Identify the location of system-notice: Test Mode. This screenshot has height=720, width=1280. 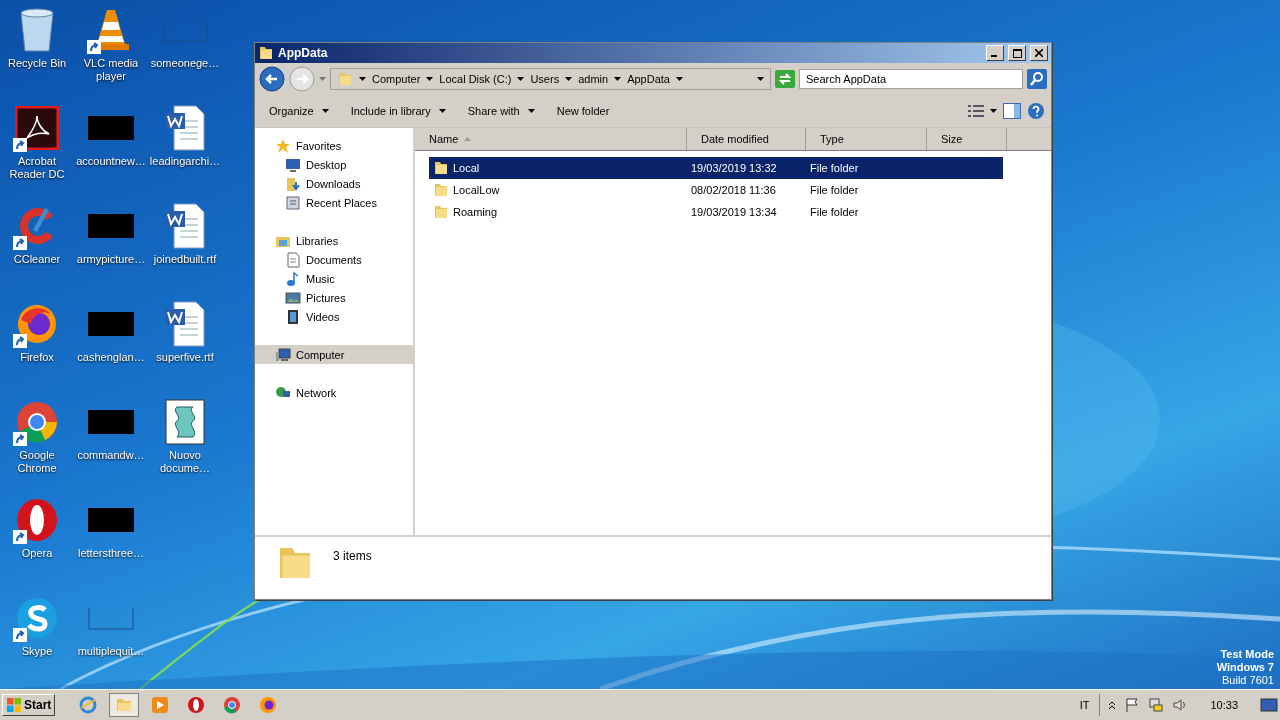
(1247, 654).